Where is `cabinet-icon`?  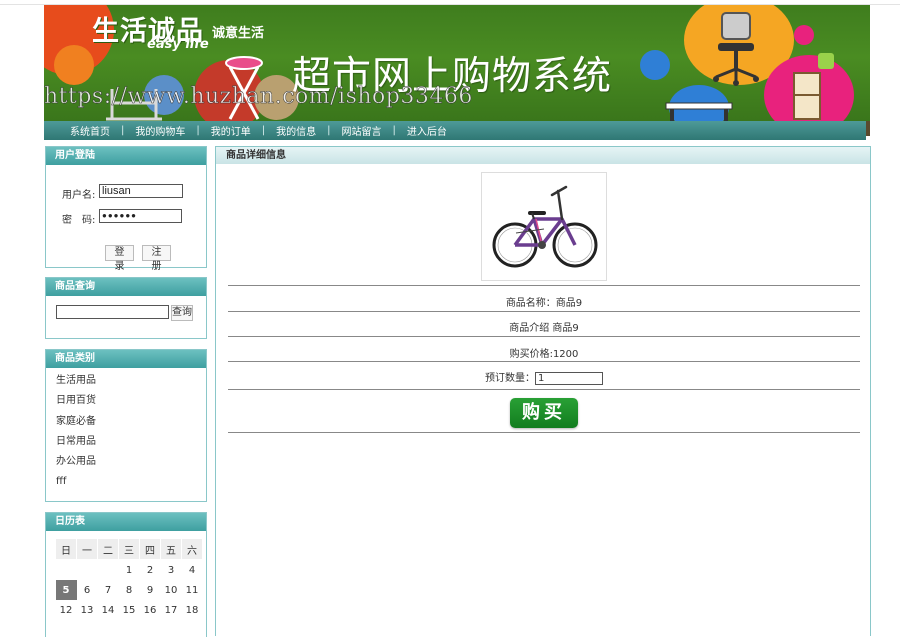
cabinet-icon is located at coordinates (807, 96).